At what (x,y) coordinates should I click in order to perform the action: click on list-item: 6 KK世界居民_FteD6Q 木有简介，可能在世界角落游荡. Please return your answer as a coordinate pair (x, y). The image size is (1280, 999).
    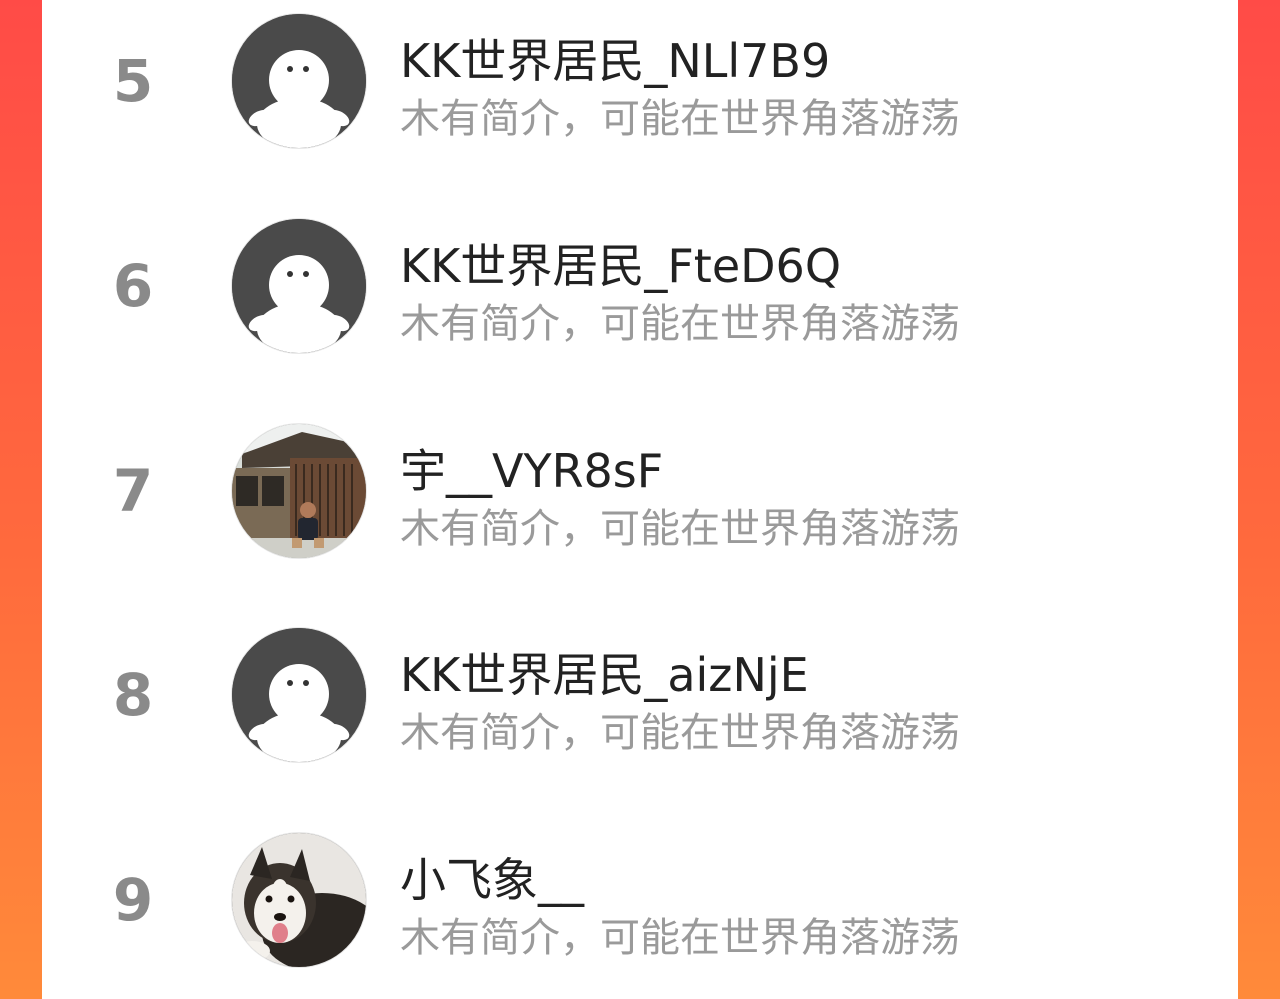
    Looking at the image, I should click on (640, 289).